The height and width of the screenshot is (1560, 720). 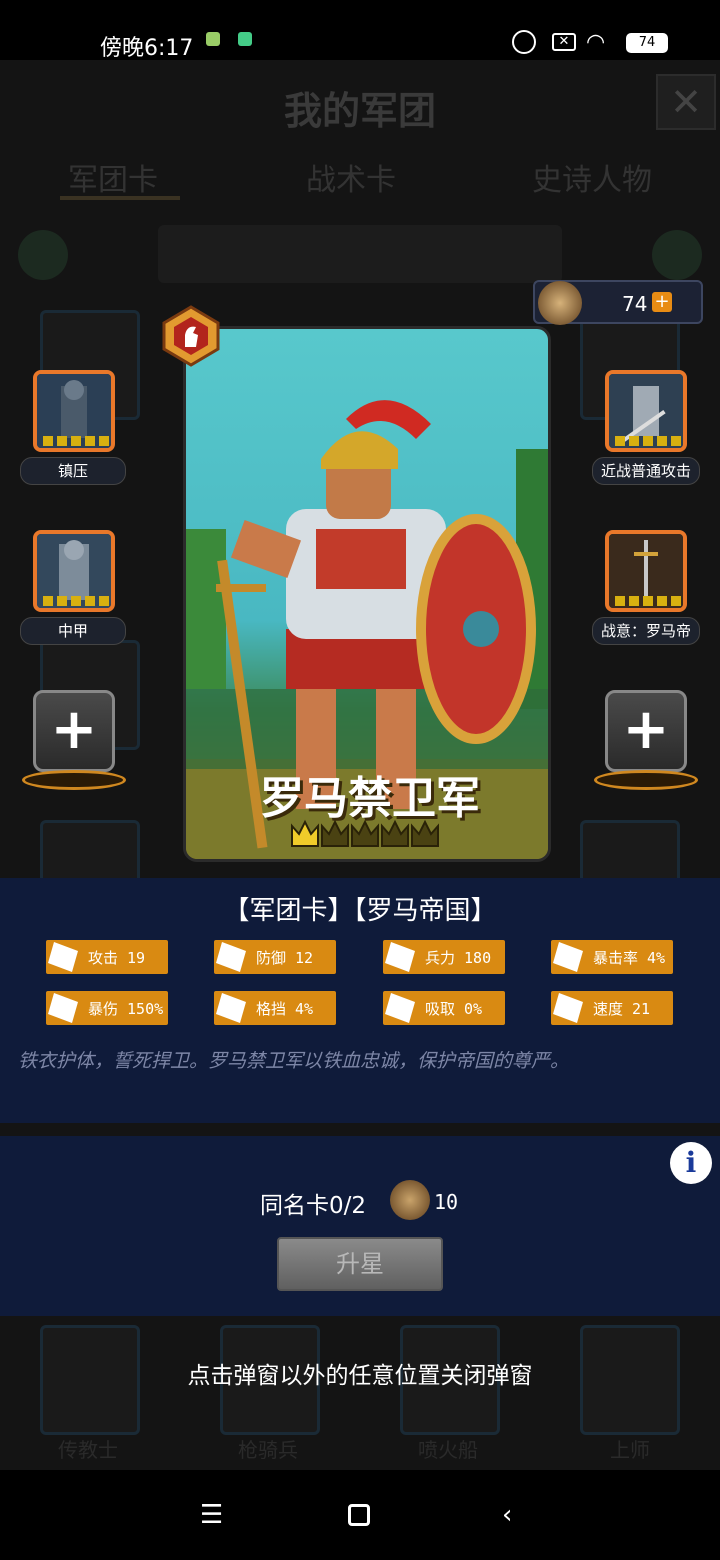 What do you see at coordinates (313, 1206) in the screenshot?
I see `duplicate-count: 同名卡0/2` at bounding box center [313, 1206].